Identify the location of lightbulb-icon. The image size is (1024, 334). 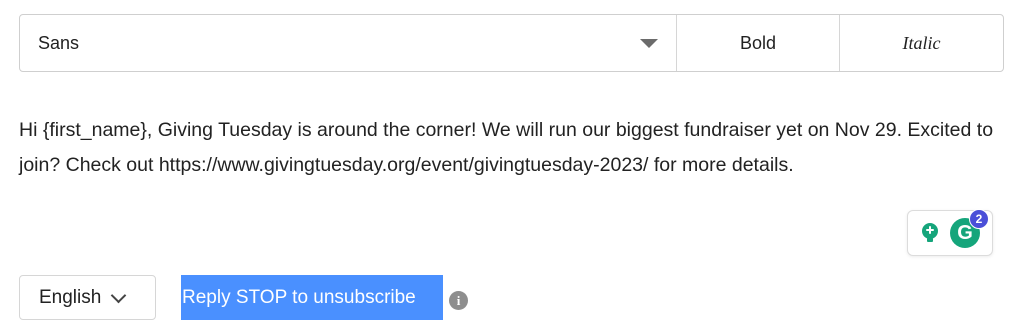
(930, 233).